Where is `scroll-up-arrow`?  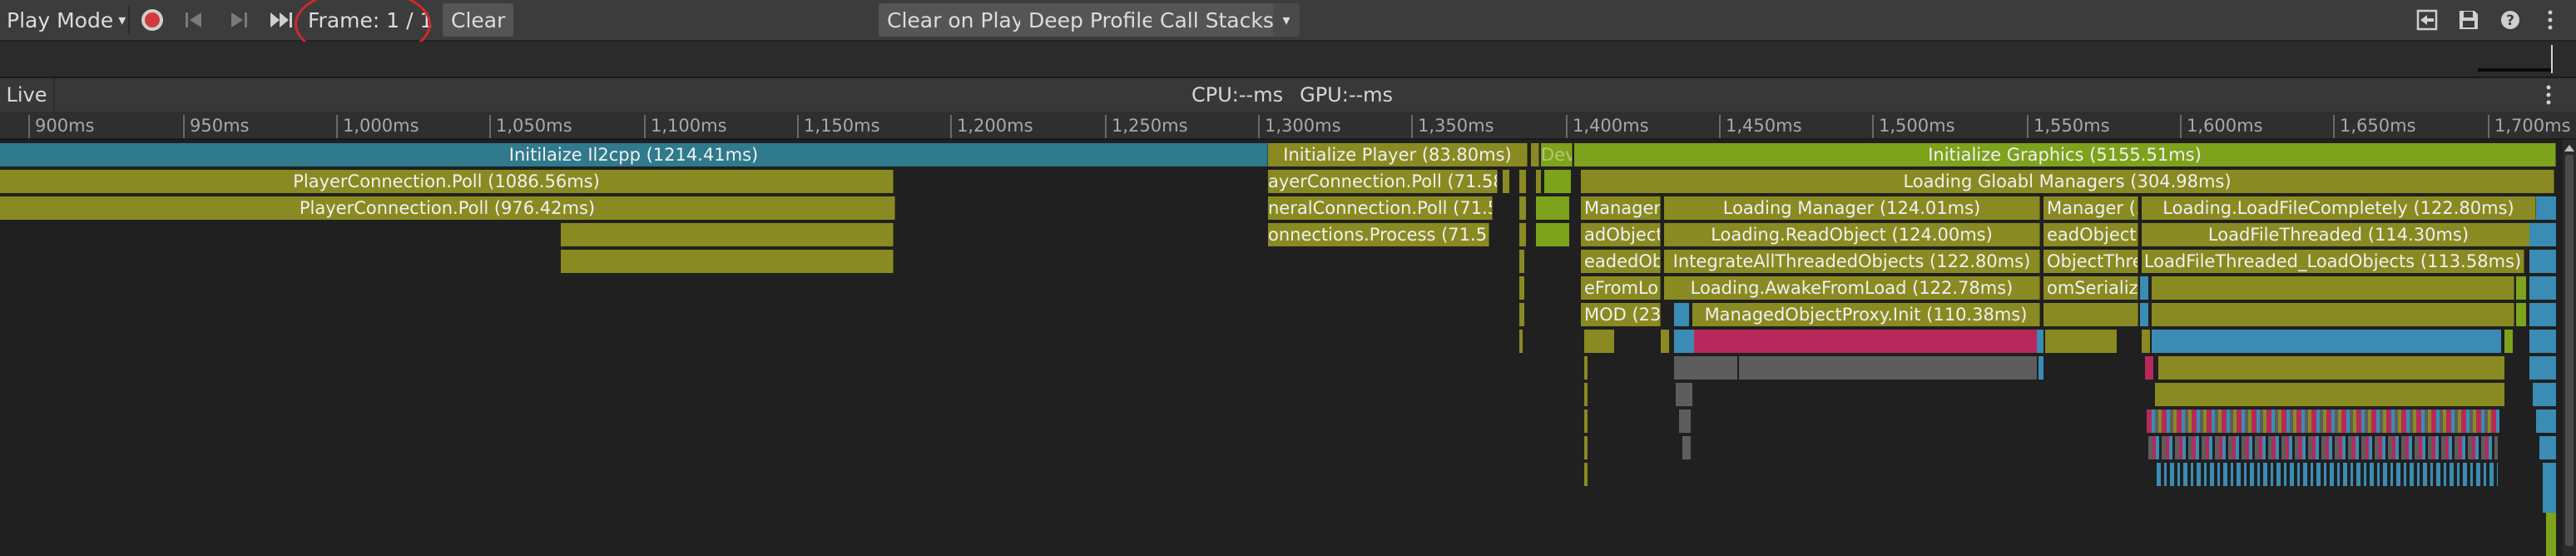
scroll-up-arrow is located at coordinates (2569, 148).